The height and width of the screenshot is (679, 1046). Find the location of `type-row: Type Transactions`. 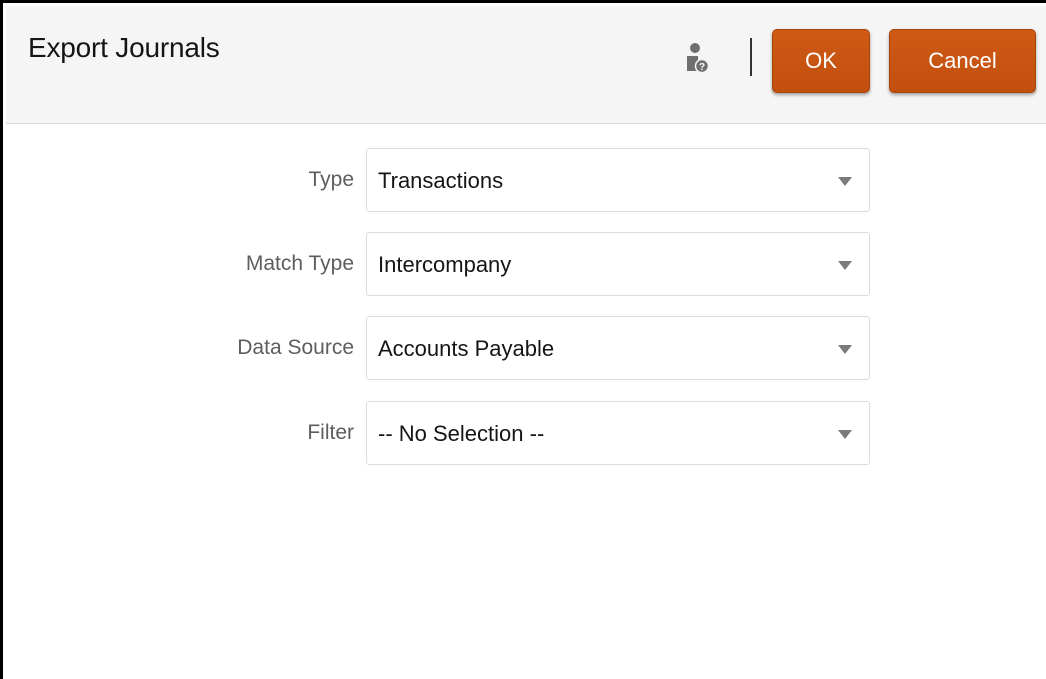

type-row: Type Transactions is located at coordinates (441, 180).